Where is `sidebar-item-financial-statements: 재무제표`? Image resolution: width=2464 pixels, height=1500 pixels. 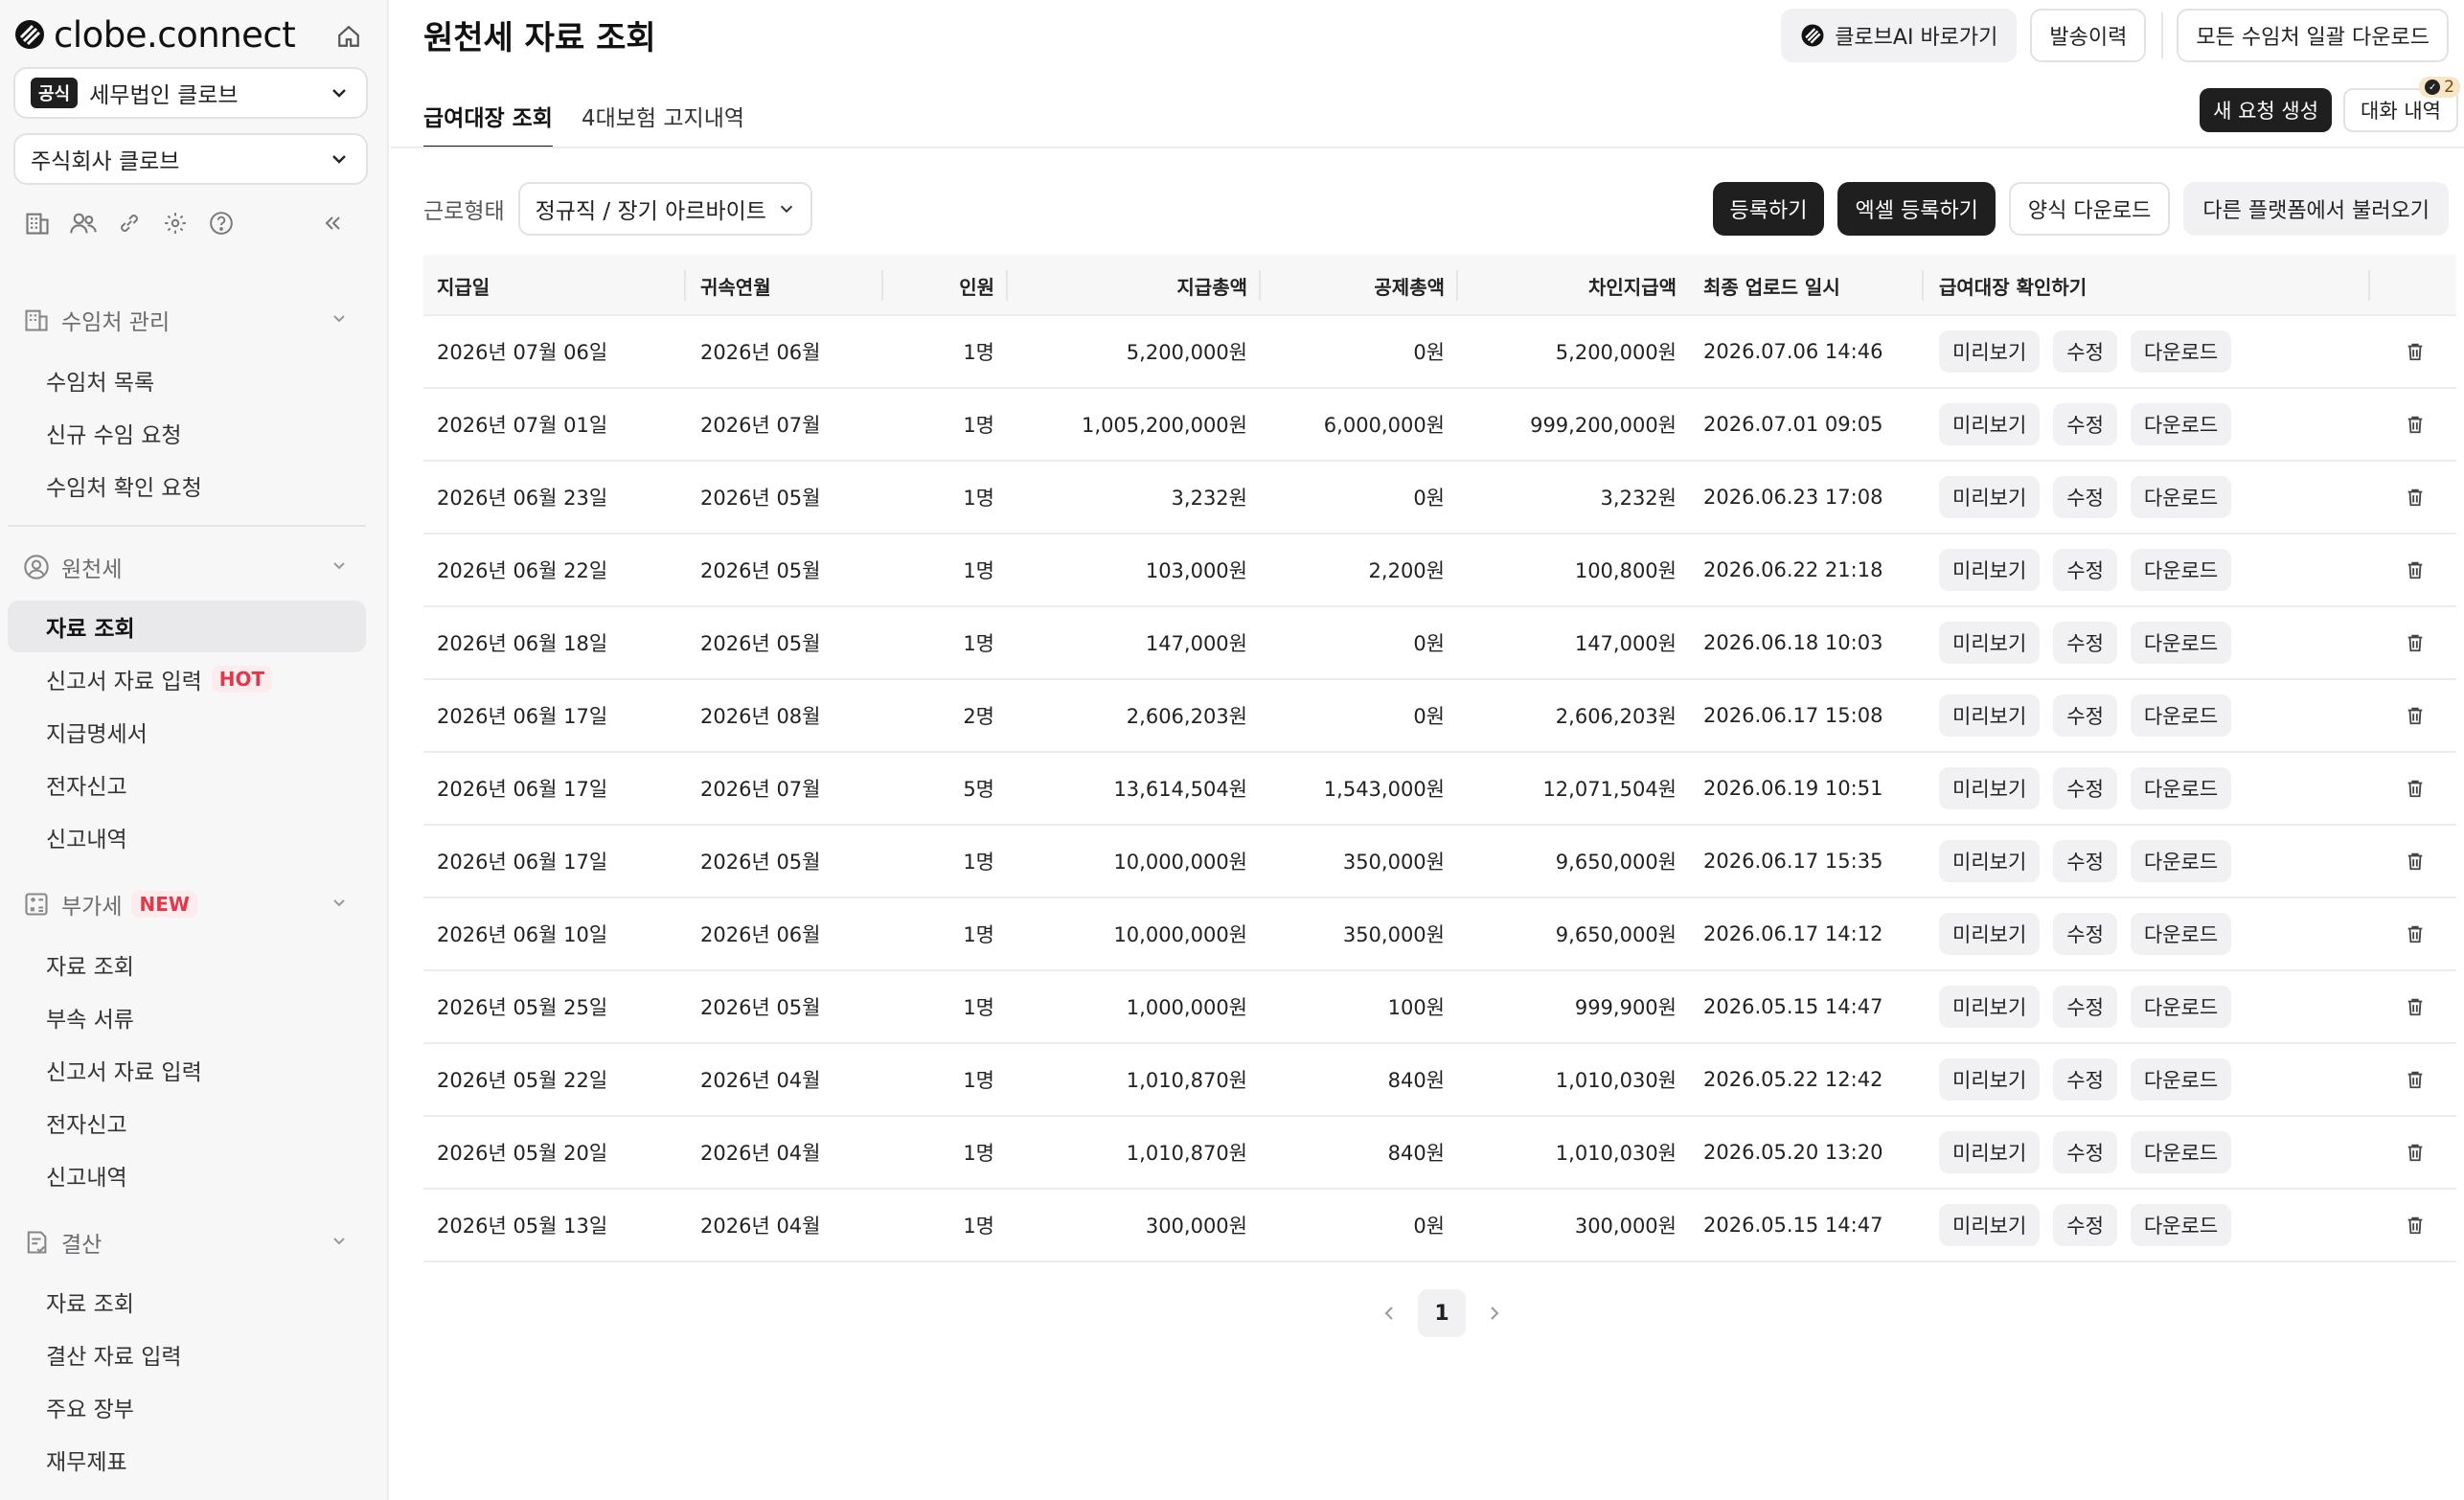
sidebar-item-financial-statements: 재무제표 is located at coordinates (187, 1460).